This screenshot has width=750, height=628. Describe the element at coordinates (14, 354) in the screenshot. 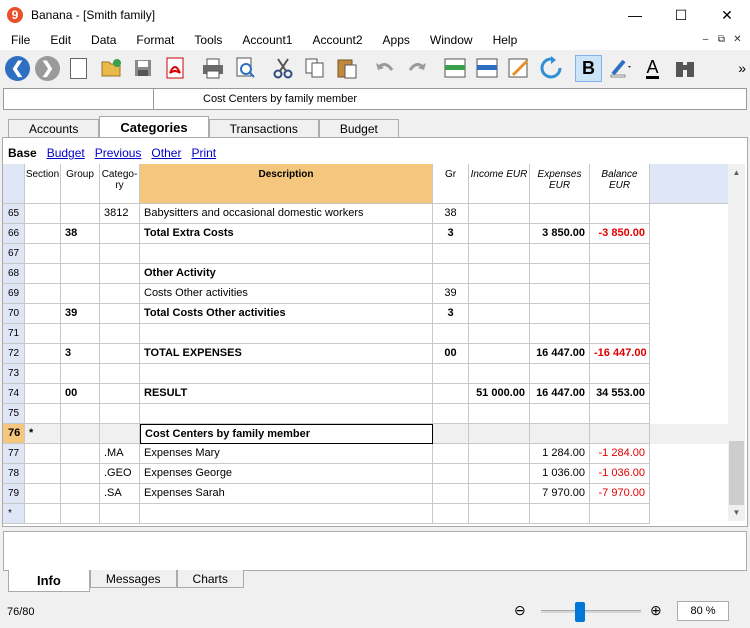

I see `row-number: 72` at that location.